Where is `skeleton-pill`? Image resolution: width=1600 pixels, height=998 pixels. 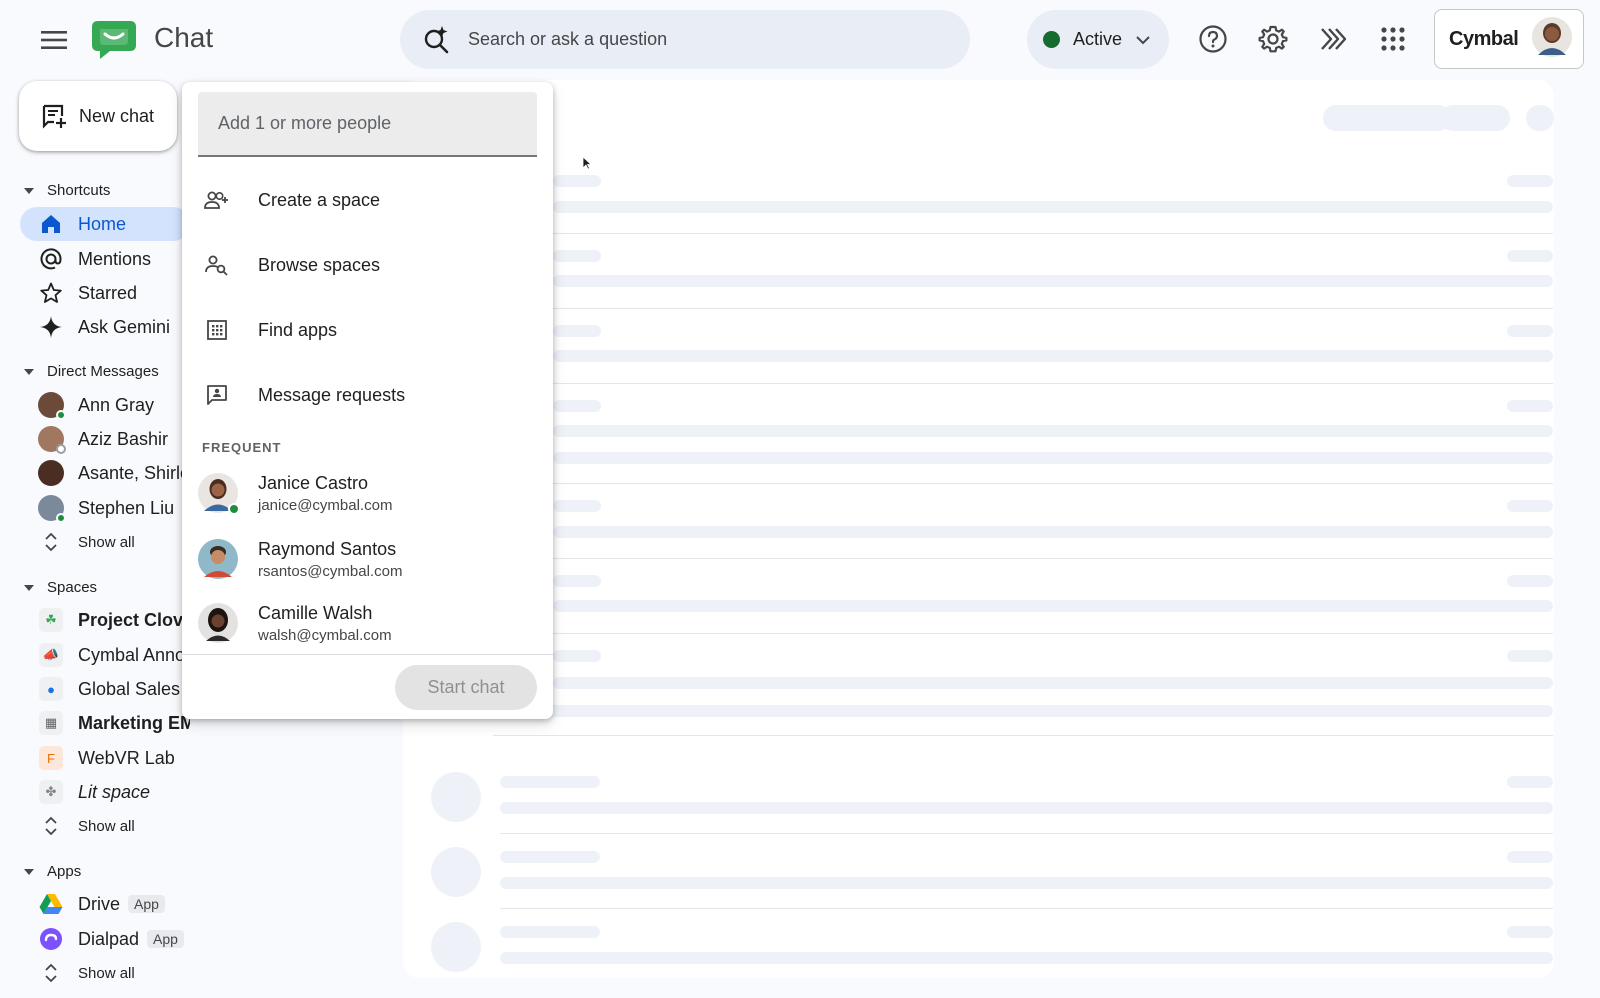
skeleton-pill is located at coordinates (1387, 118).